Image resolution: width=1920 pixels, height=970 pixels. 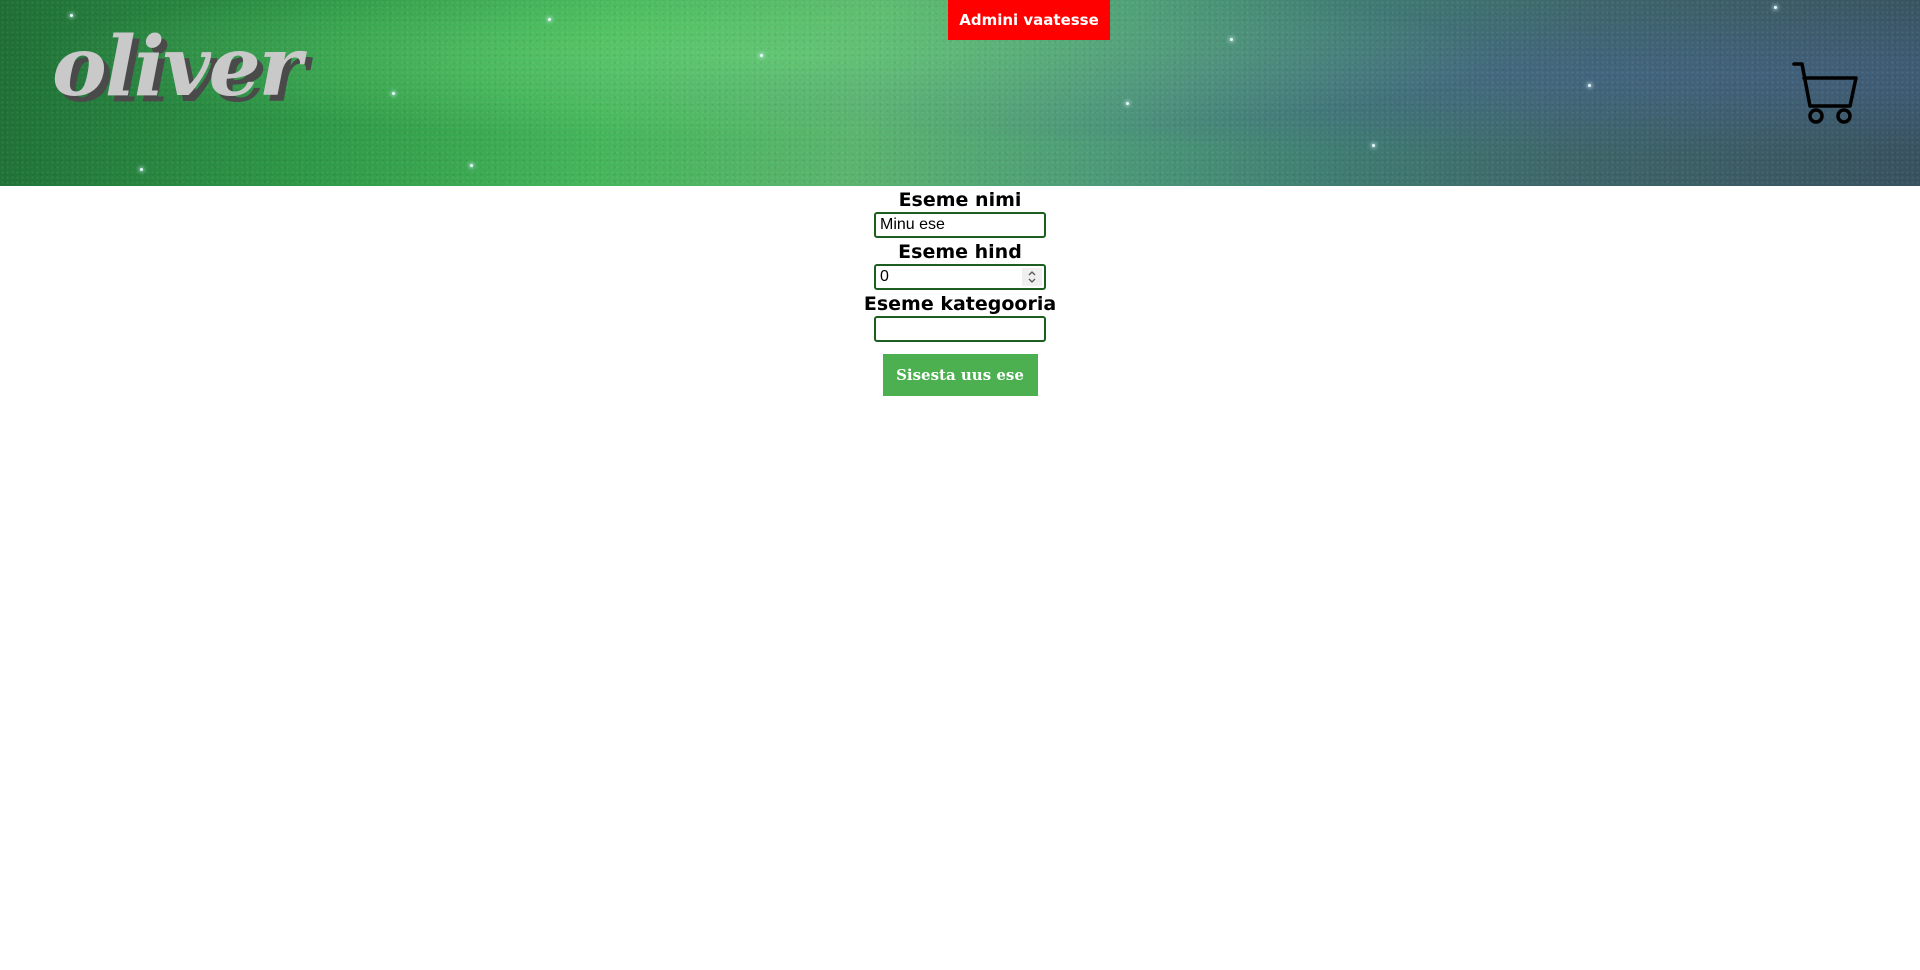 What do you see at coordinates (960, 252) in the screenshot?
I see `item-price-label: Eseme hind` at bounding box center [960, 252].